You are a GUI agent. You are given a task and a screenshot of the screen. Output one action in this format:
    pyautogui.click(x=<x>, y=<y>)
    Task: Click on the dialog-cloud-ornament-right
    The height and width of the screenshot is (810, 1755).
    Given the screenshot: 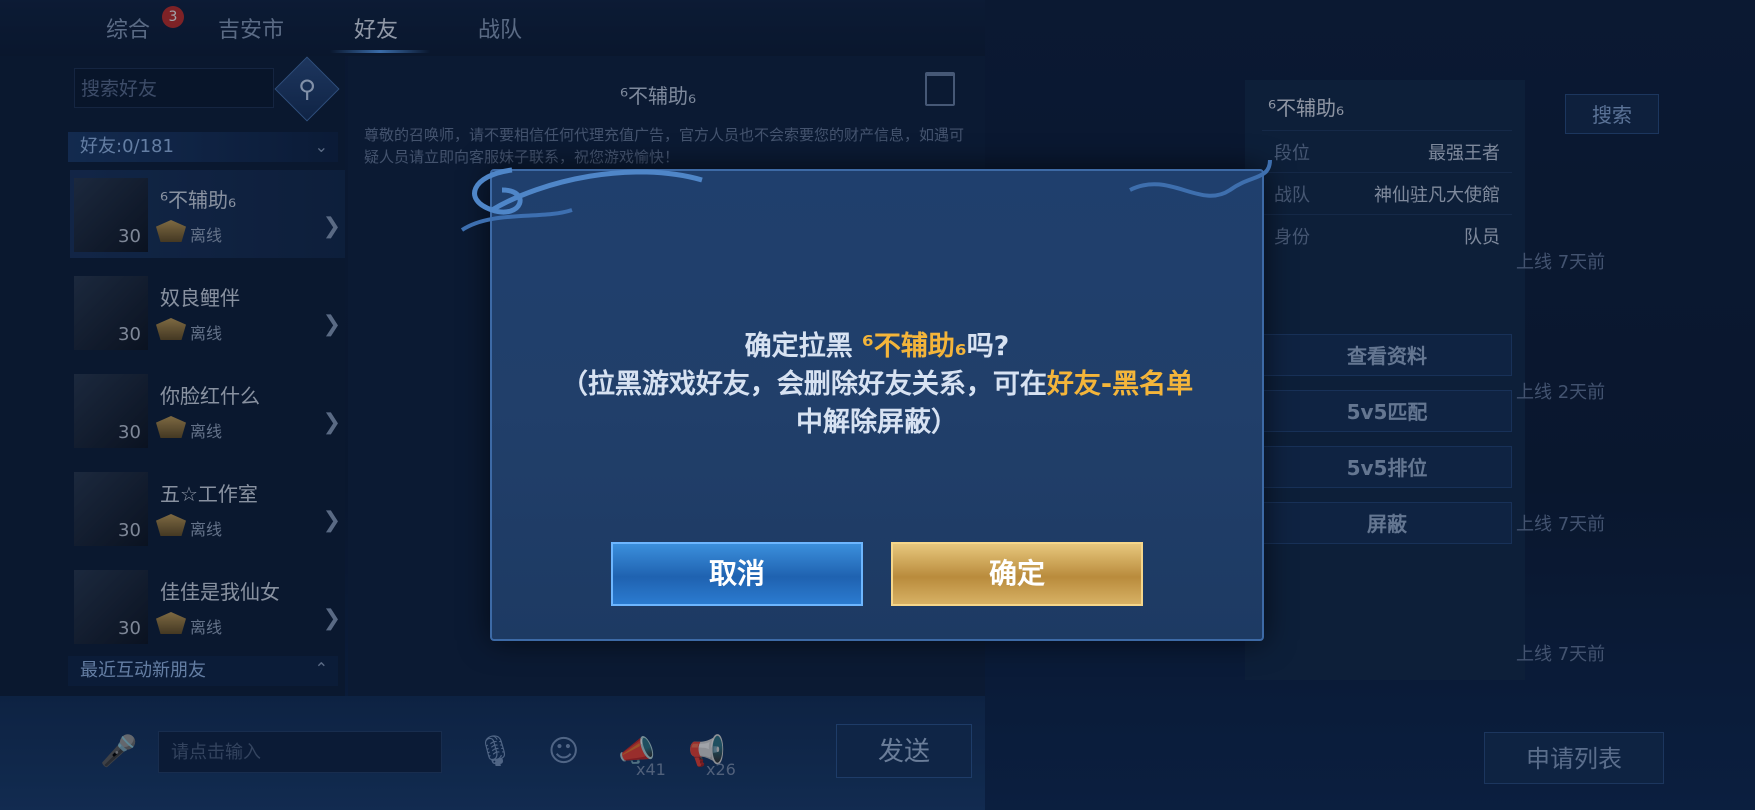 What is the action you would take?
    pyautogui.click(x=1200, y=178)
    